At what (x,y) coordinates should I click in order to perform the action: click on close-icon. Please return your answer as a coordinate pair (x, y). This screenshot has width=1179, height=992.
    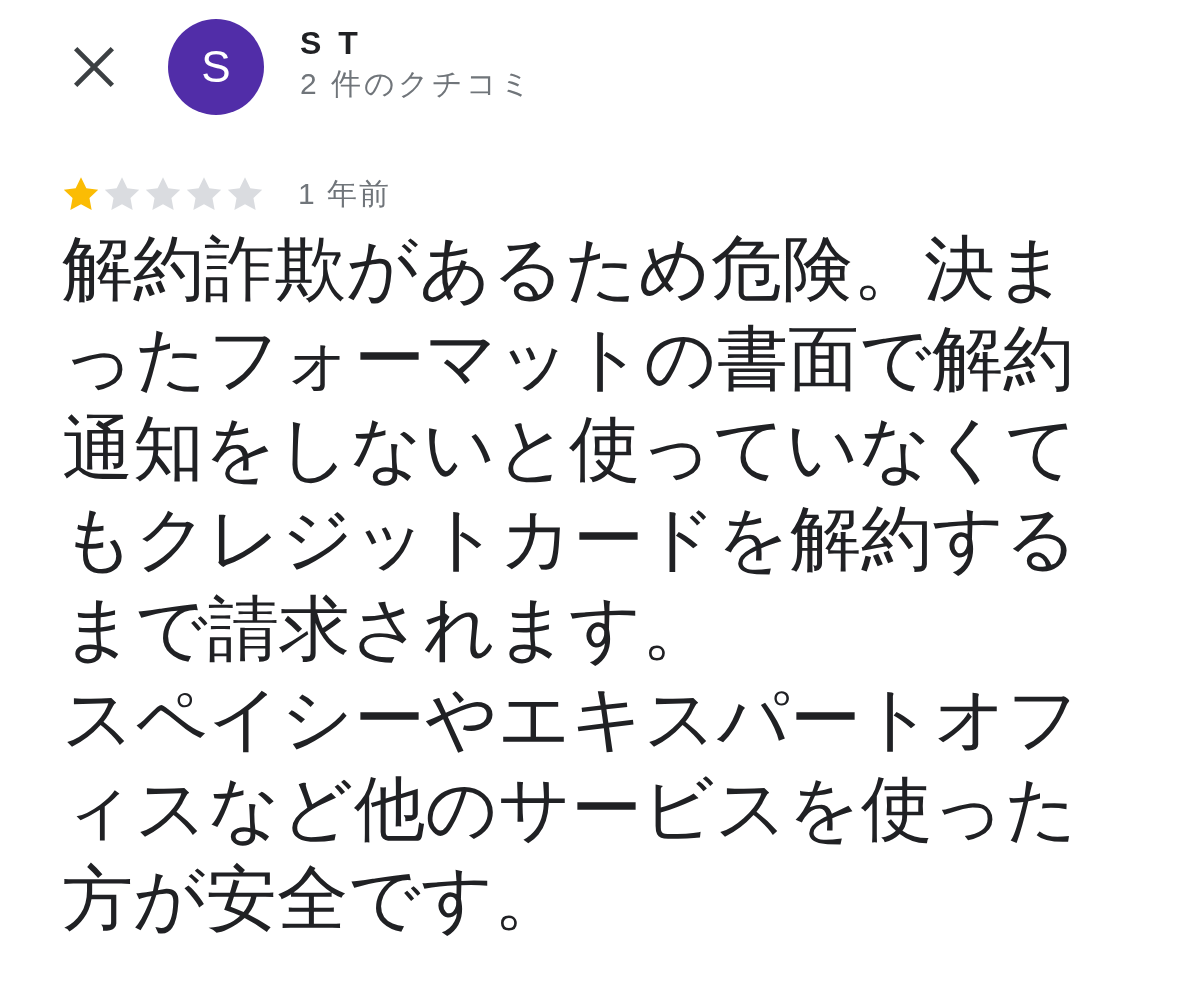
    Looking at the image, I should click on (94, 67).